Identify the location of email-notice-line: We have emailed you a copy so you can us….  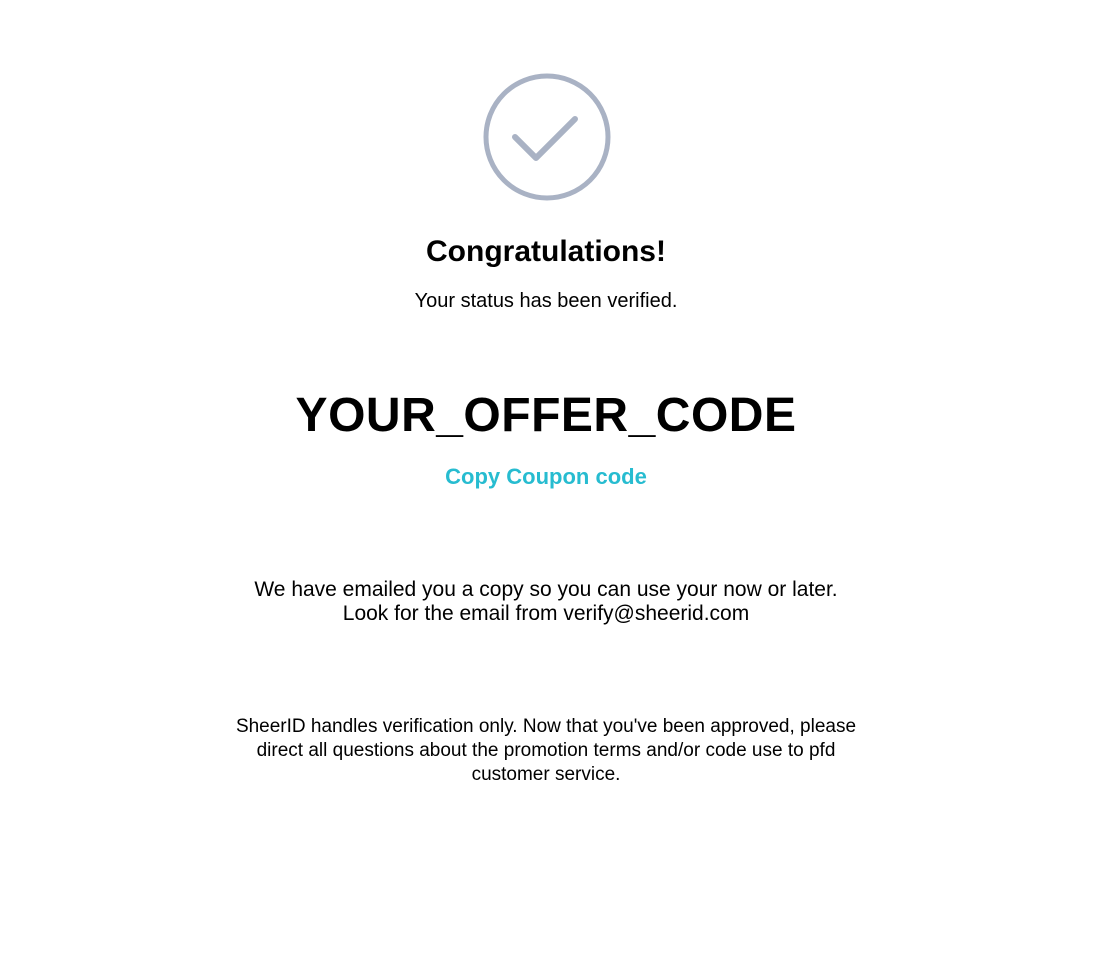
(546, 589).